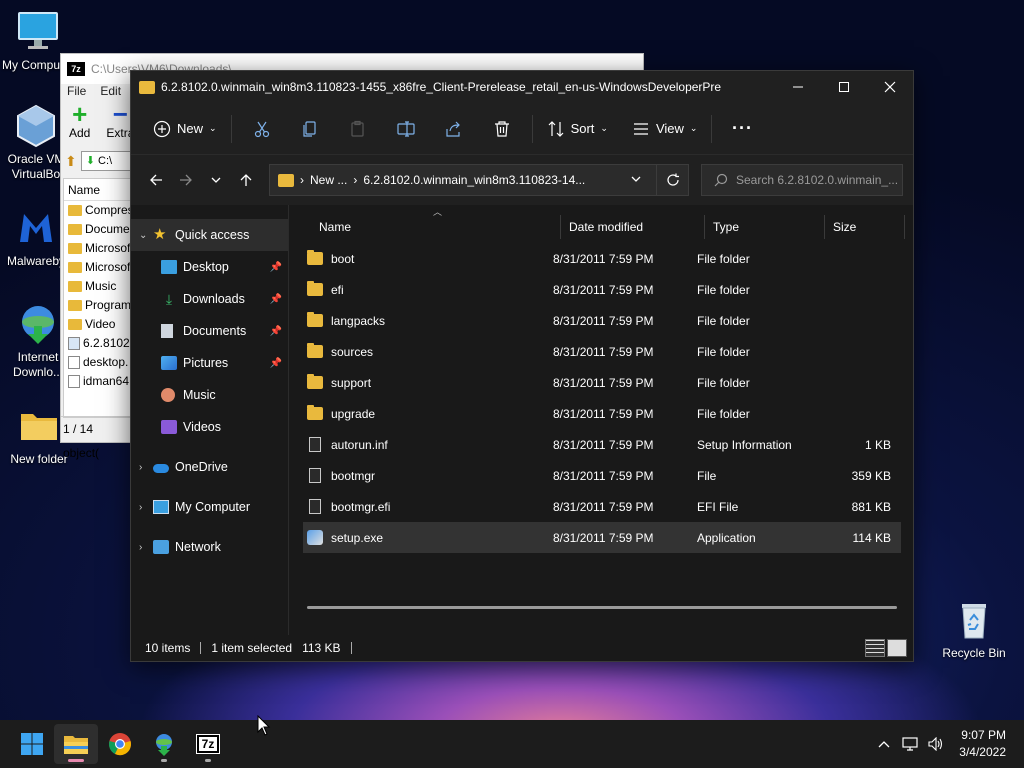 The width and height of the screenshot is (1024, 768). I want to click on up-button, so click(246, 180).